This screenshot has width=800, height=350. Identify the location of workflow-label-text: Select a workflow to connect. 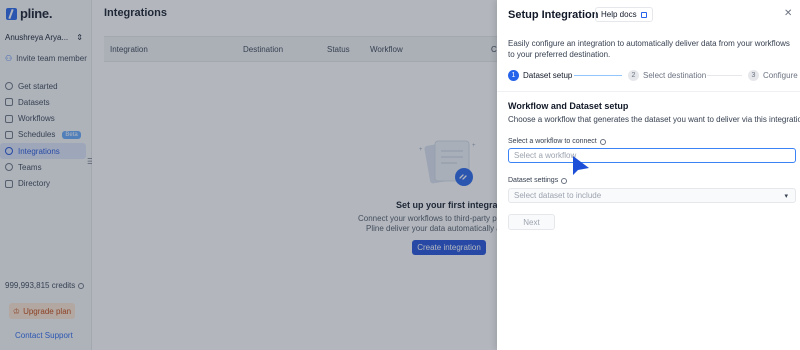
(552, 141).